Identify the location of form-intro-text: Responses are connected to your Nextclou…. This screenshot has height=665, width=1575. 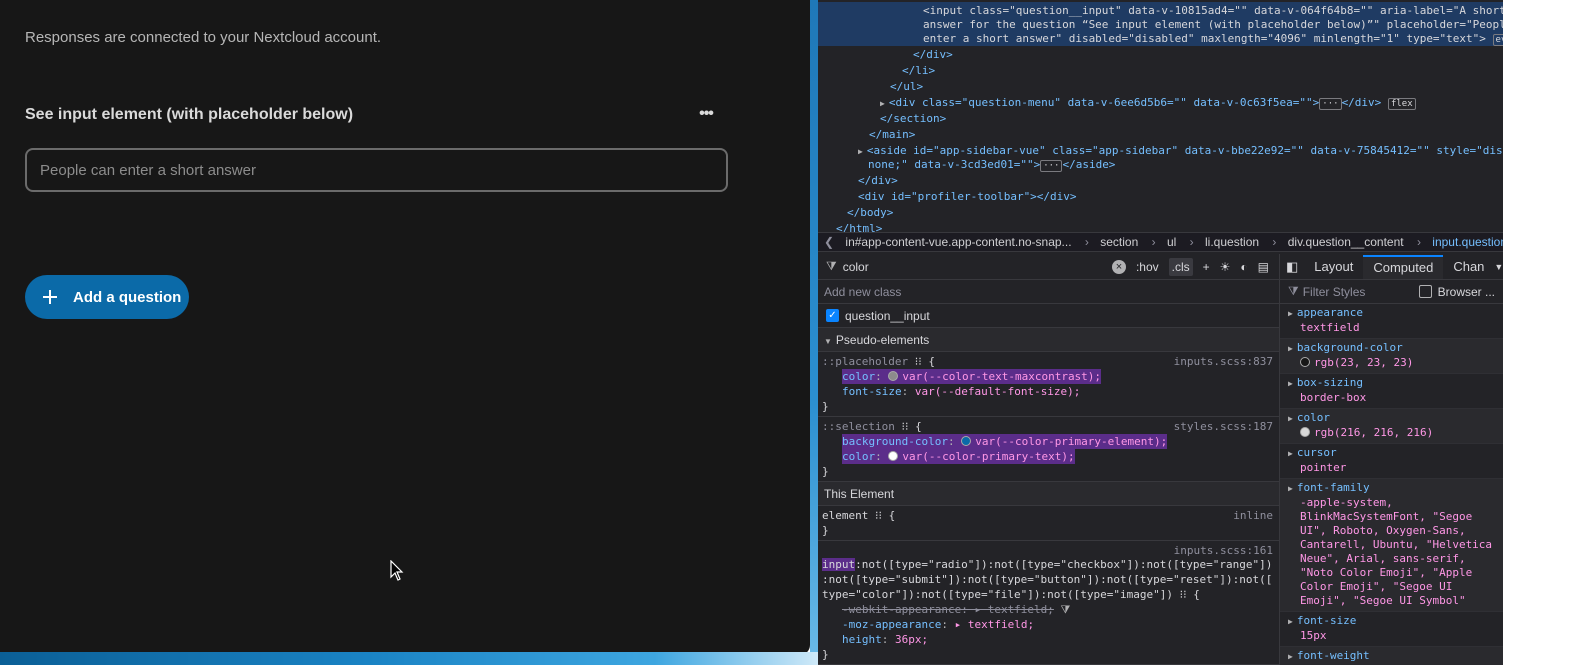
(203, 37).